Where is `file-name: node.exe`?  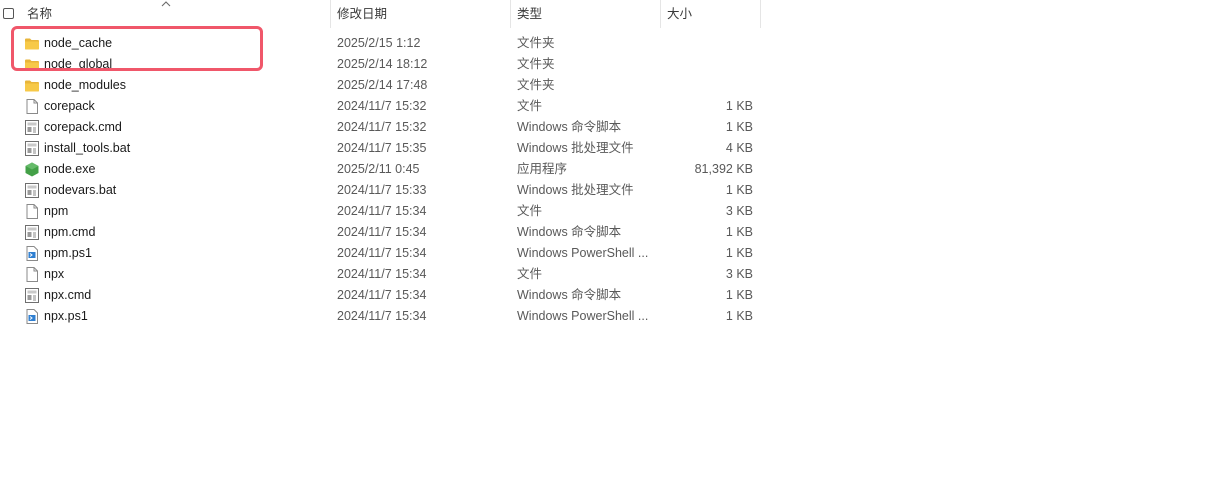 file-name: node.exe is located at coordinates (70, 169).